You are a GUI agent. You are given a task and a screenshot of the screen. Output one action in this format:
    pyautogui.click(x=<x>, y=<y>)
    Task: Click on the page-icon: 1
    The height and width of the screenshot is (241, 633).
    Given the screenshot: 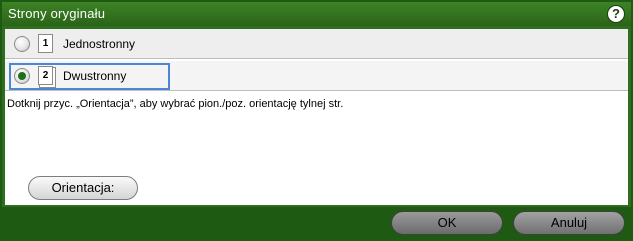 What is the action you would take?
    pyautogui.click(x=45, y=43)
    